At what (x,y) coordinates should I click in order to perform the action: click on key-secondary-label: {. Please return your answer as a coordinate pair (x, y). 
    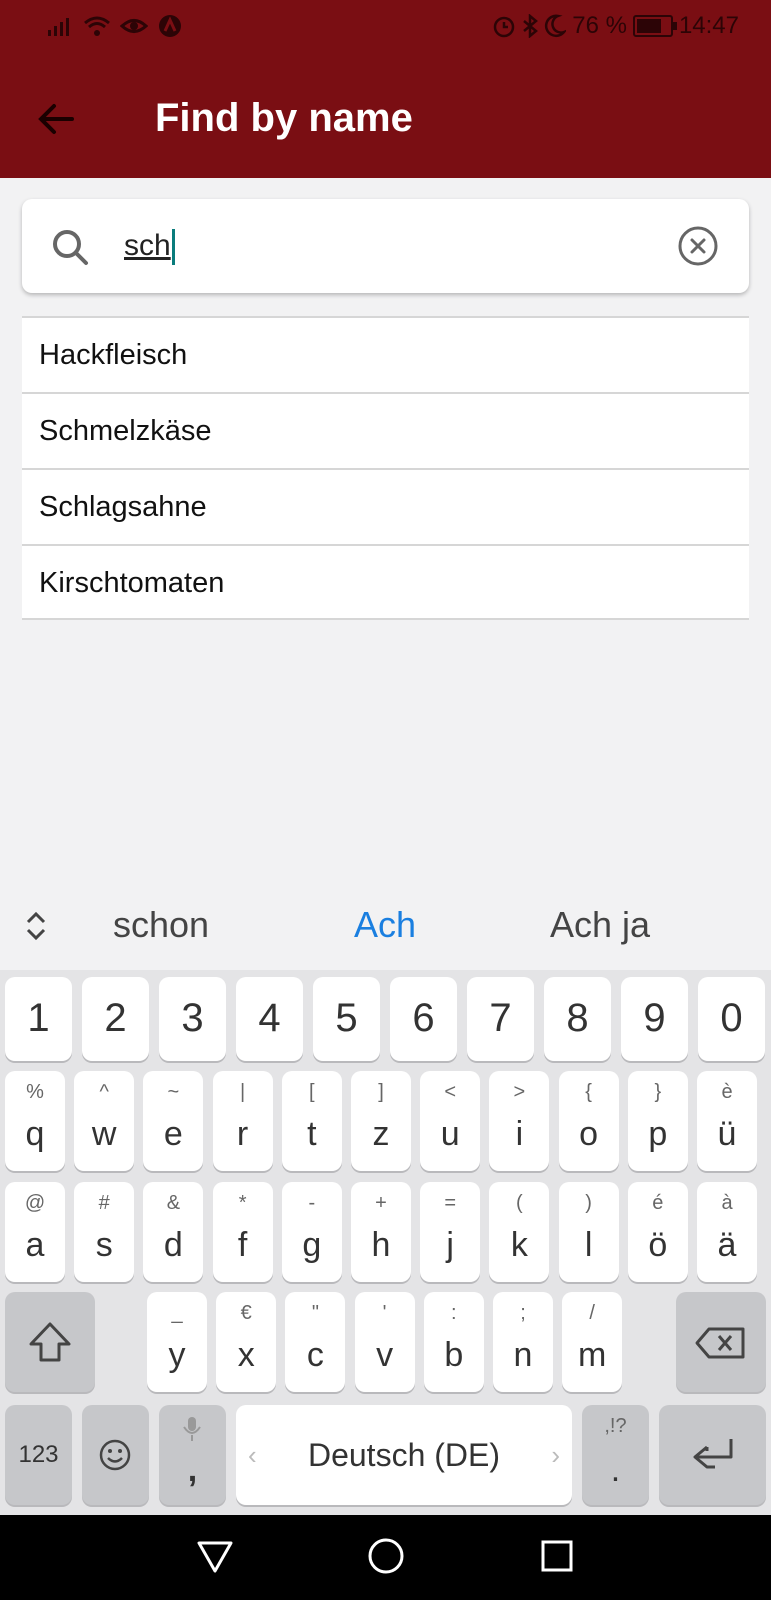
    Looking at the image, I should click on (588, 1092).